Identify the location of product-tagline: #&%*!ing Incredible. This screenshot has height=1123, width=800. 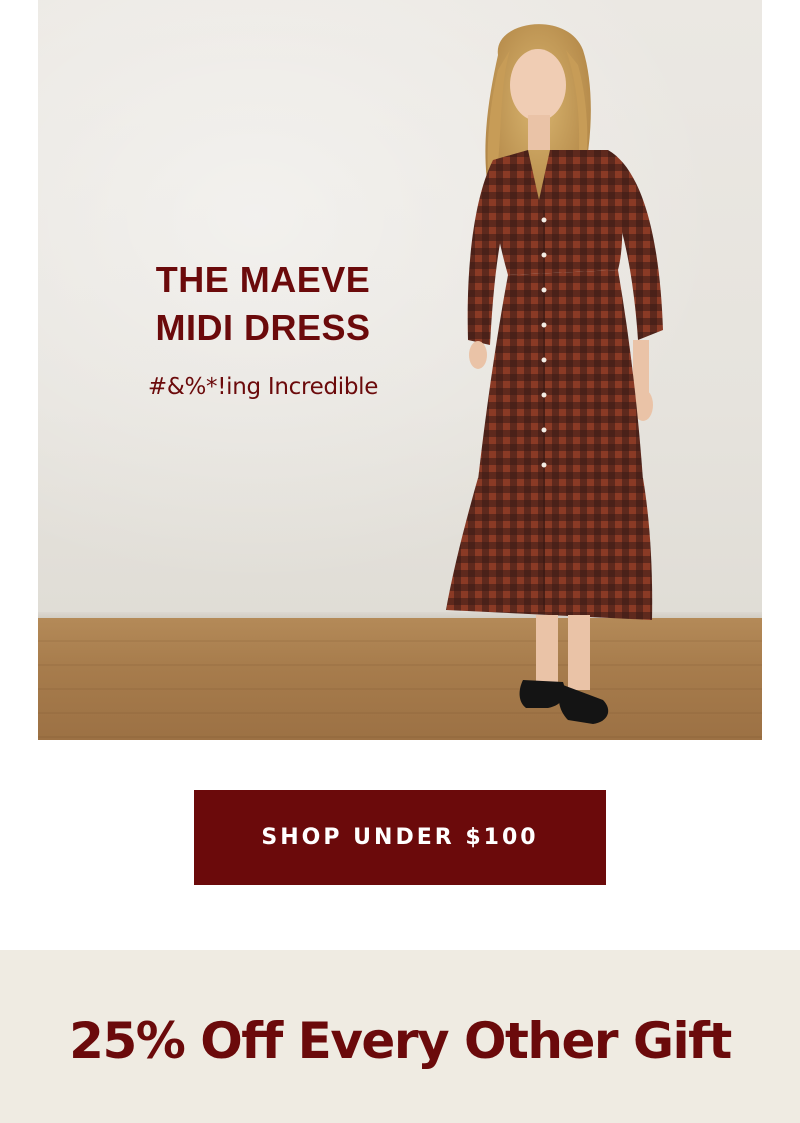
(263, 387).